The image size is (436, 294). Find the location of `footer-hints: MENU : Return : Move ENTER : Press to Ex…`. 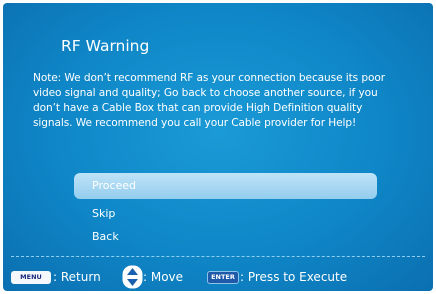

footer-hints: MENU : Return : Move ENTER : Press to Ex… is located at coordinates (218, 277).